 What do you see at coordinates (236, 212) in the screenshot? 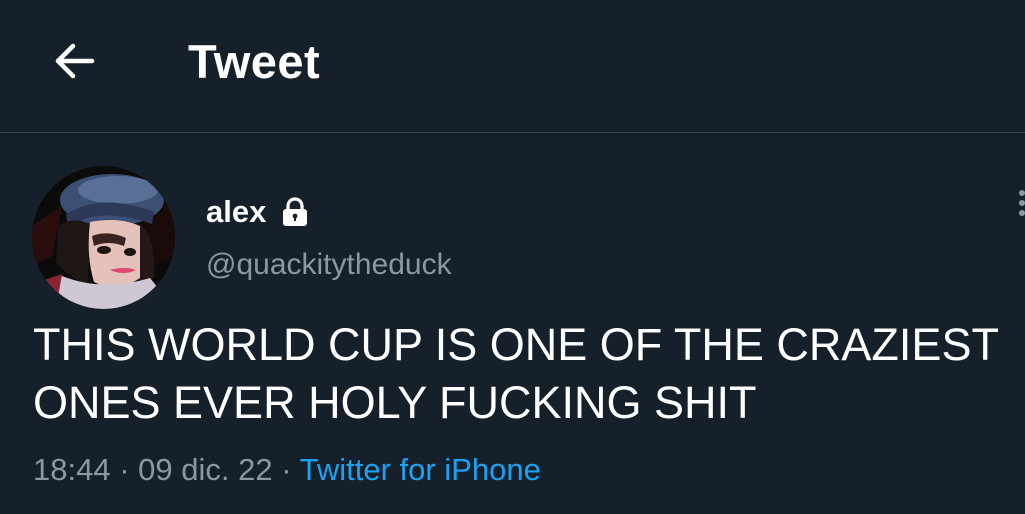
I see `display-name: alex` at bounding box center [236, 212].